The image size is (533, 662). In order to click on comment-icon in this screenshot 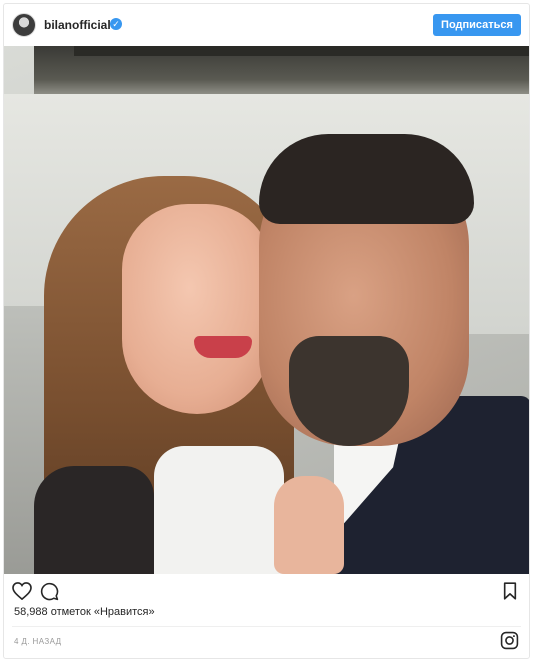, I will do `click(49, 591)`.